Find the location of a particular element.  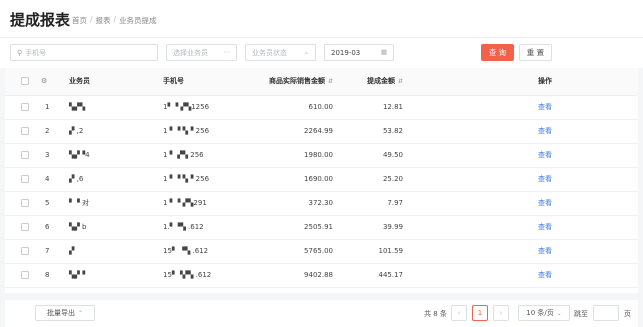

column-salesperson: 业务员 is located at coordinates (116, 82).